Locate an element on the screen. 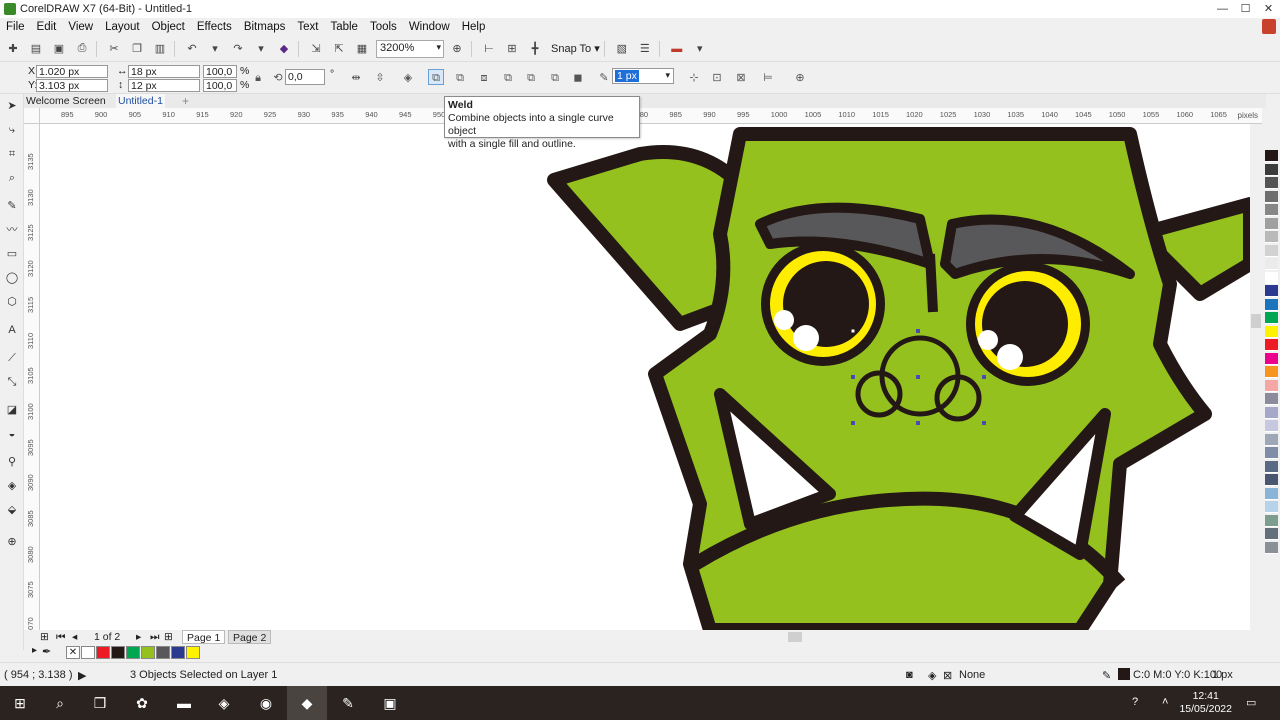  lock-ratio-icon: 🔒︎ is located at coordinates (258, 78).